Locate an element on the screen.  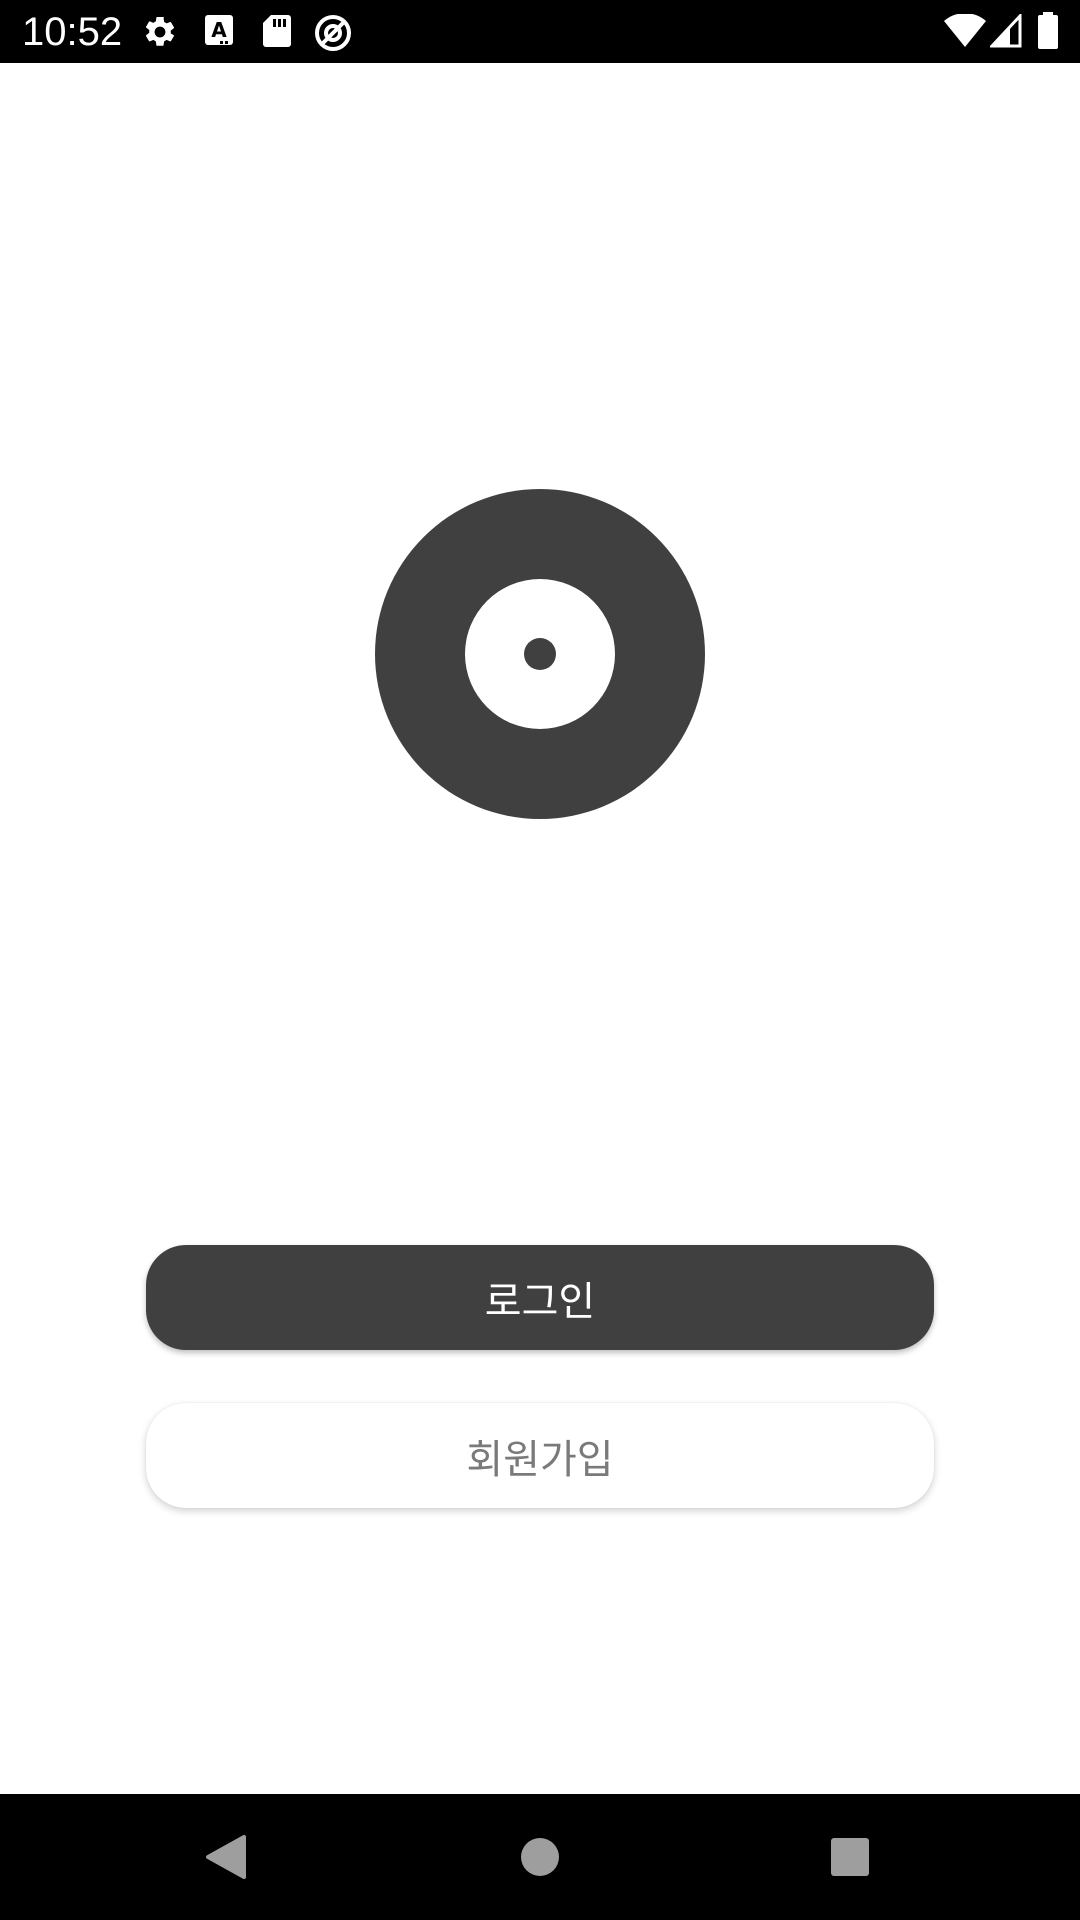
navigation-bar is located at coordinates (540, 1857).